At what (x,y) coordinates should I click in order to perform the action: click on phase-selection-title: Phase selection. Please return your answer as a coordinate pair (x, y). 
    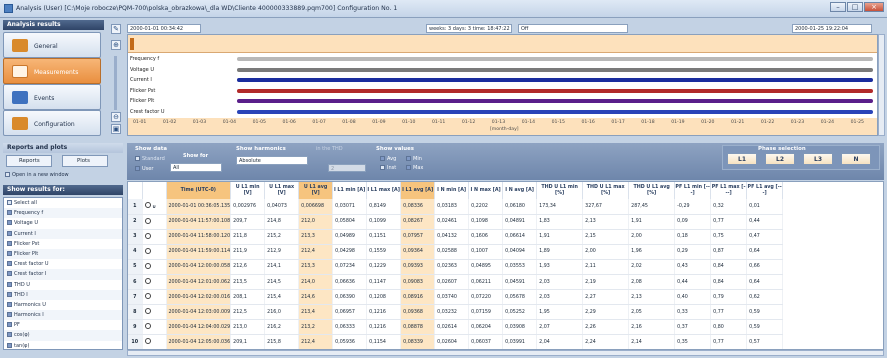
    Looking at the image, I should click on (782, 149).